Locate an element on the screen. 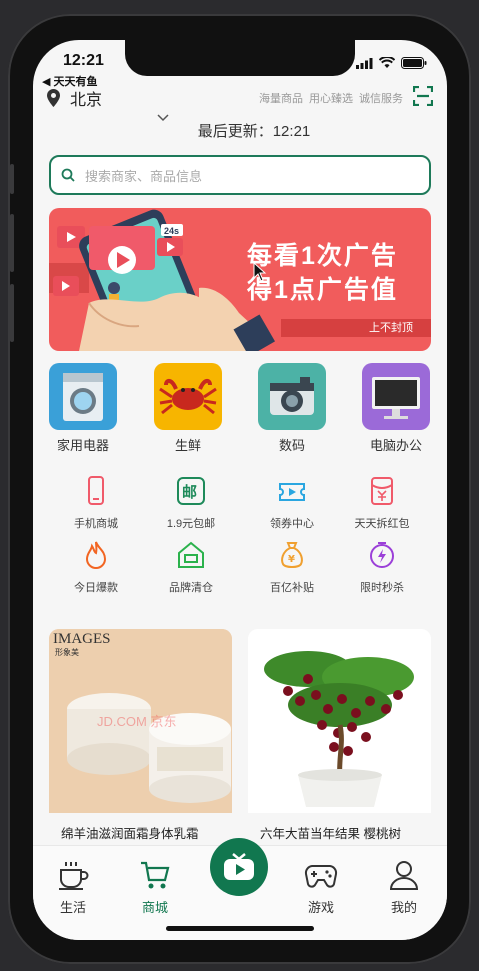 The image size is (479, 971). banner-headline-1: 每看1次广告 is located at coordinates (322, 256).